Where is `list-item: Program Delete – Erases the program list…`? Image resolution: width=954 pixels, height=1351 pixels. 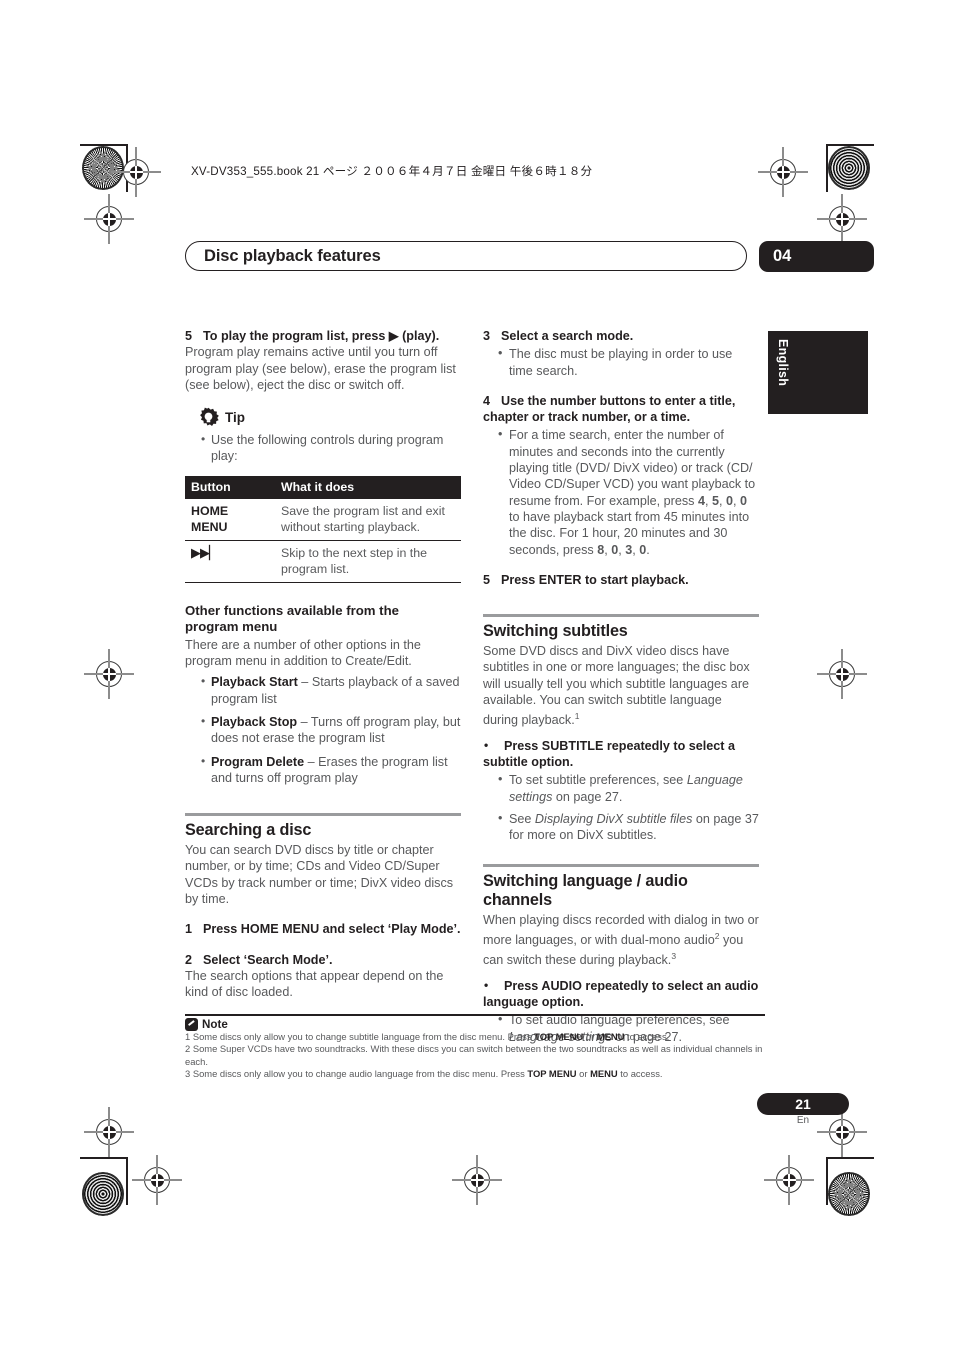 list-item: Program Delete – Erases the program list… is located at coordinates (331, 770).